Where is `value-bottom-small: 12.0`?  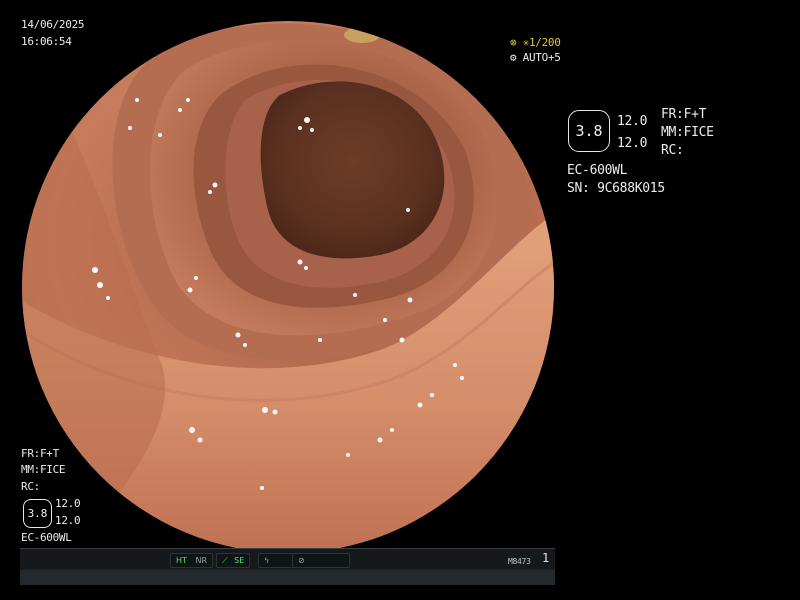 value-bottom-small: 12.0 is located at coordinates (68, 520).